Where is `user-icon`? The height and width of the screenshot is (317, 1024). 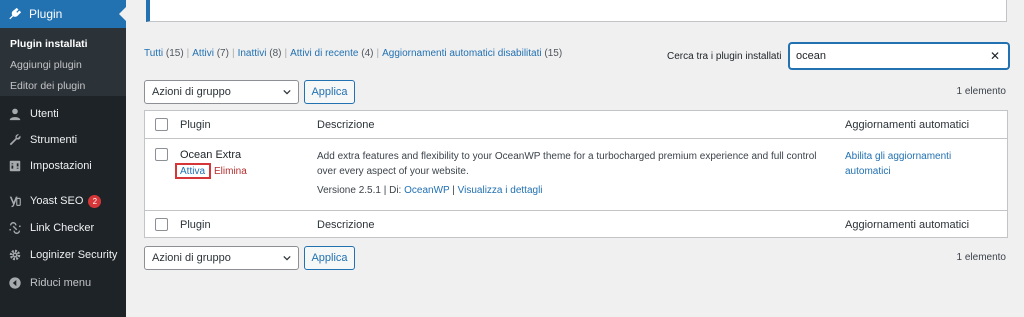 user-icon is located at coordinates (15, 114).